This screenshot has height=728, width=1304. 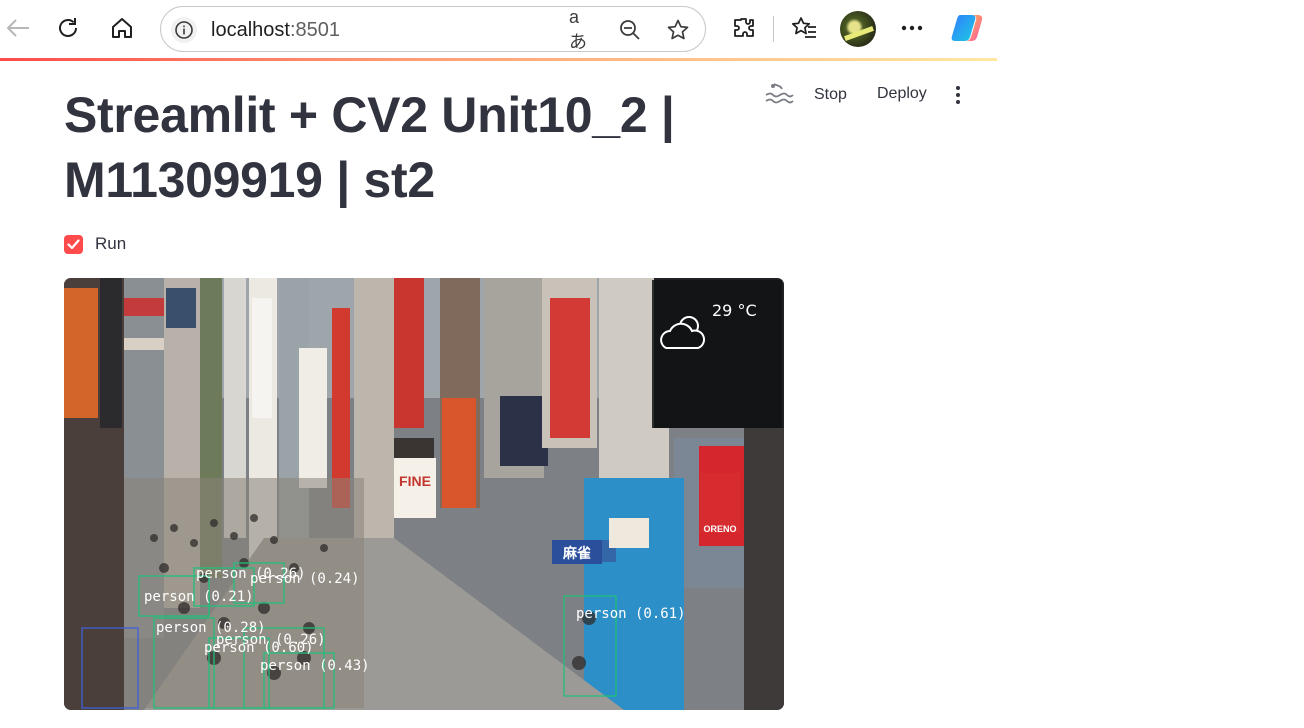 I want to click on sign-mahjong: 麻雀, so click(x=576, y=553).